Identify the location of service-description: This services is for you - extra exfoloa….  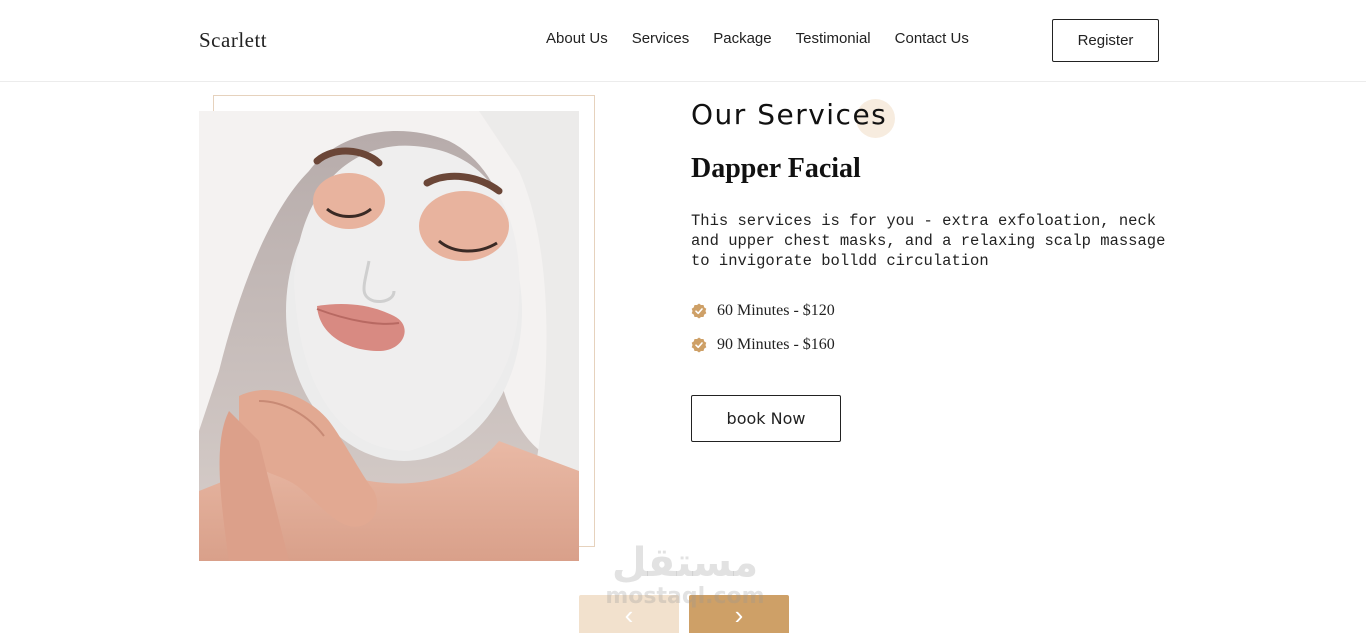
(928, 241).